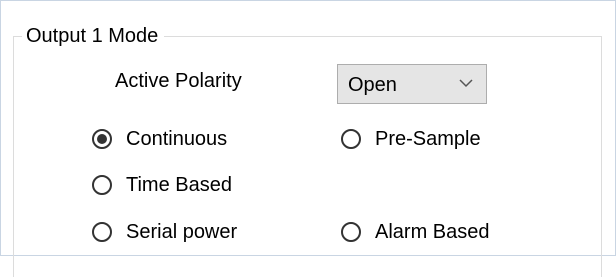 This screenshot has height=277, width=616. I want to click on radio-selected-dot, so click(102, 139).